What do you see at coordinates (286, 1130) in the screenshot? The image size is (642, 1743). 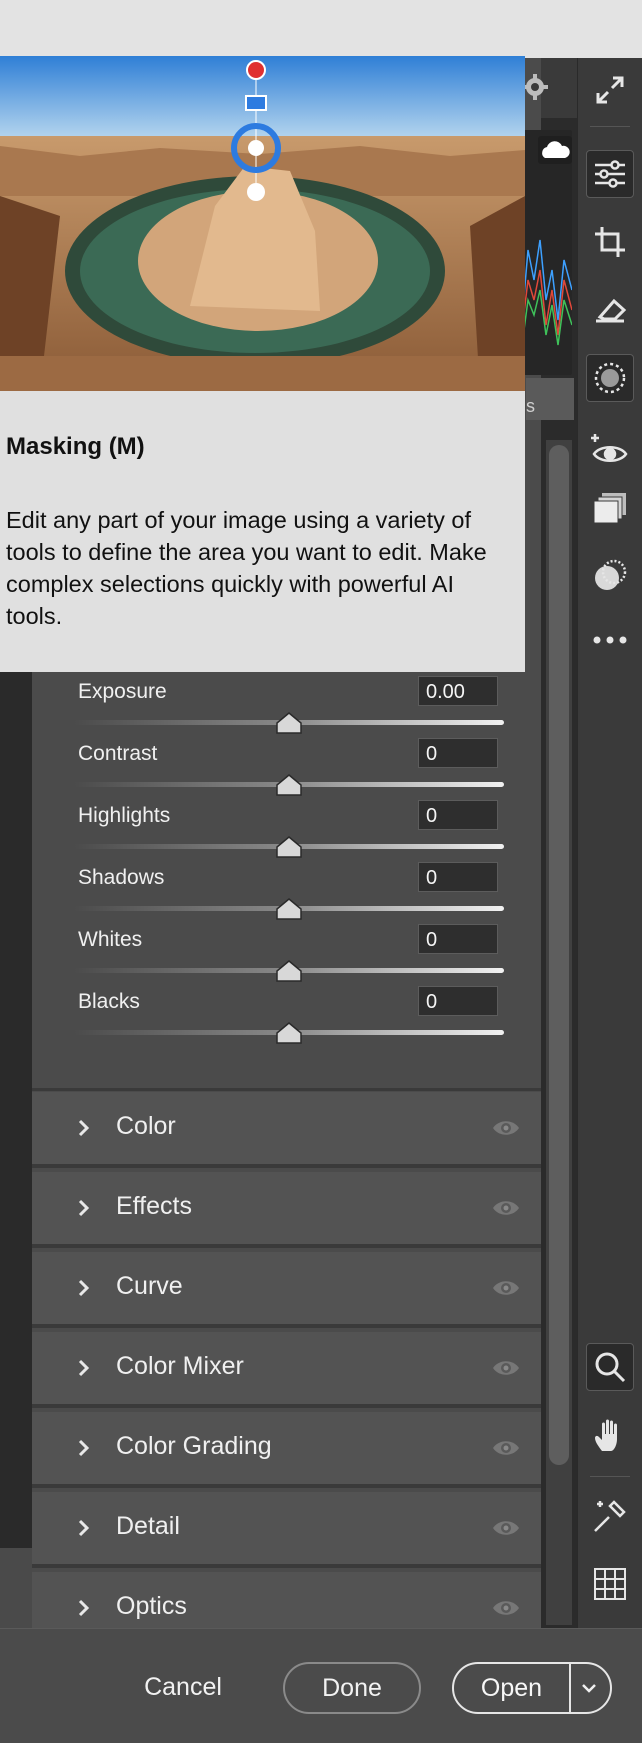 I see `section-color: Color` at bounding box center [286, 1130].